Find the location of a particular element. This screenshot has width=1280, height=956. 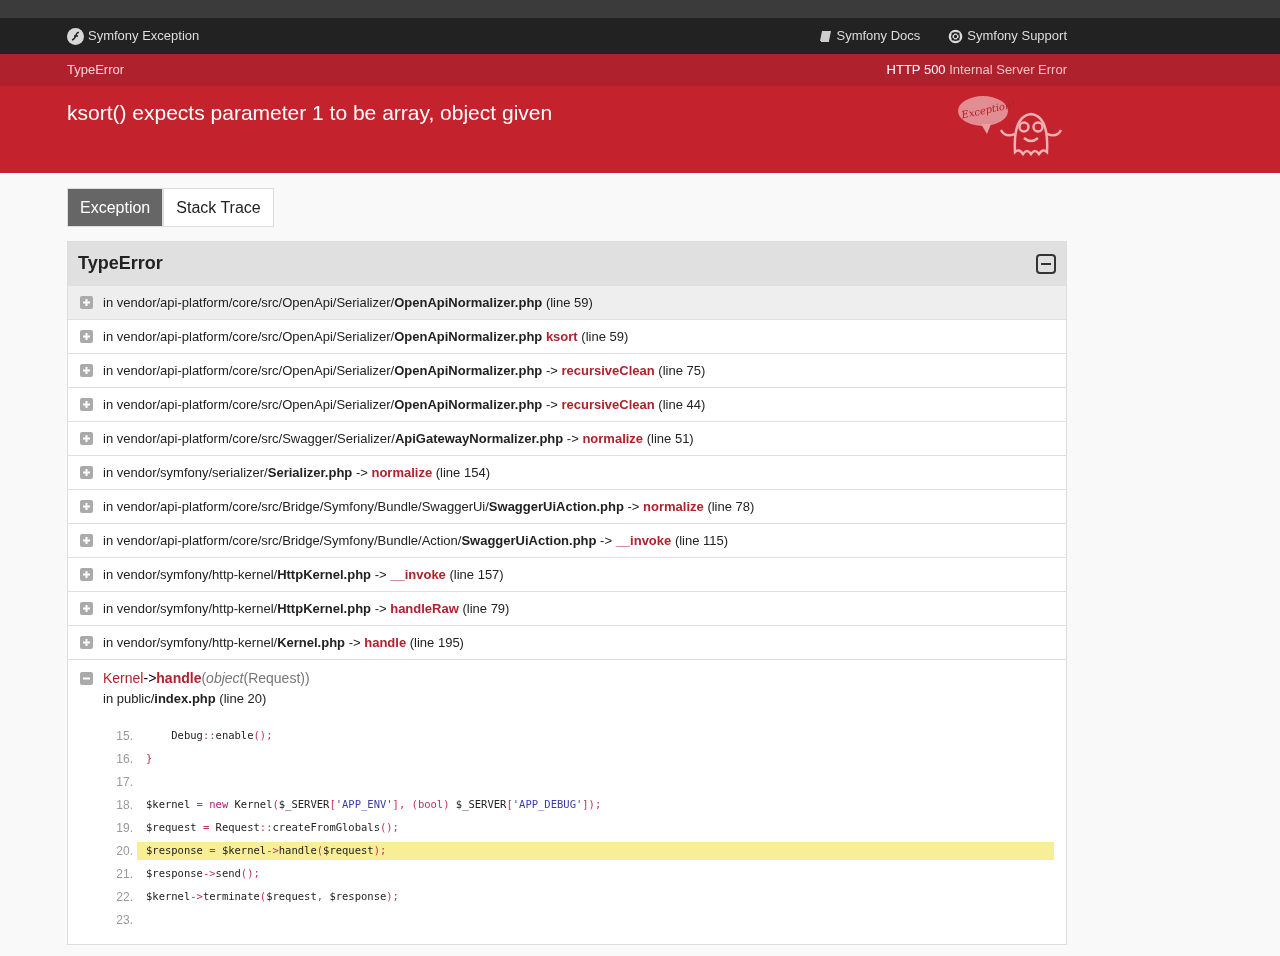

tab: Stack Trace is located at coordinates (218, 207).